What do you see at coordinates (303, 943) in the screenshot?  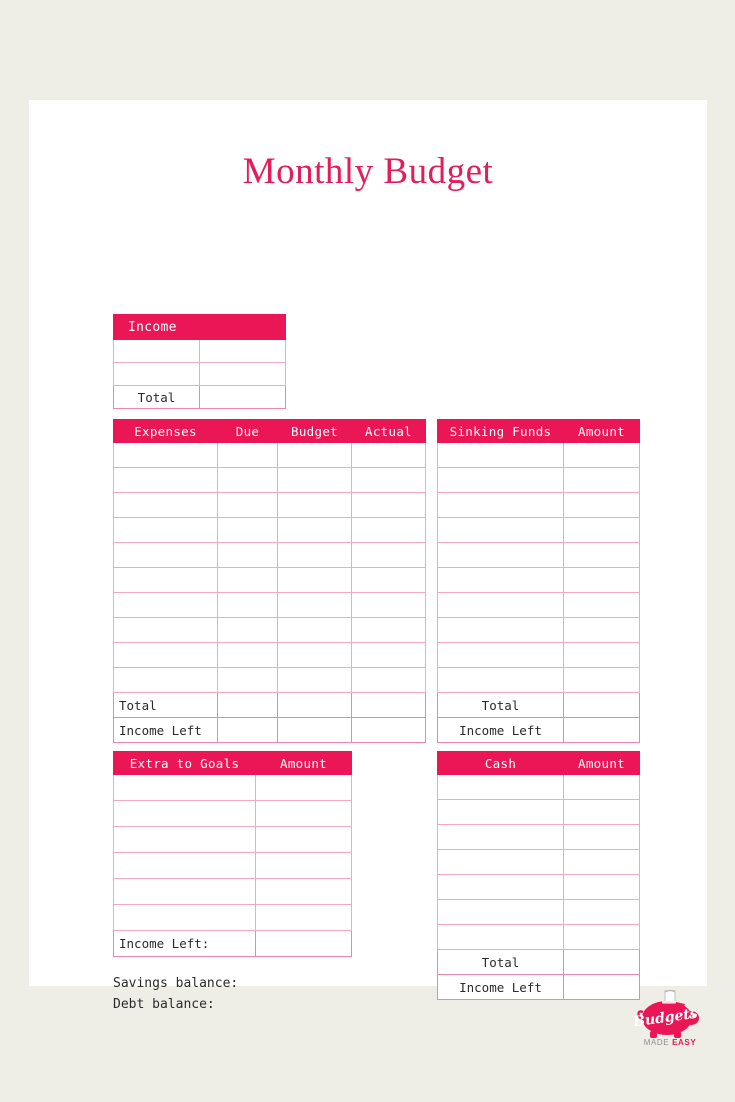 I see `goals-income-left-value` at bounding box center [303, 943].